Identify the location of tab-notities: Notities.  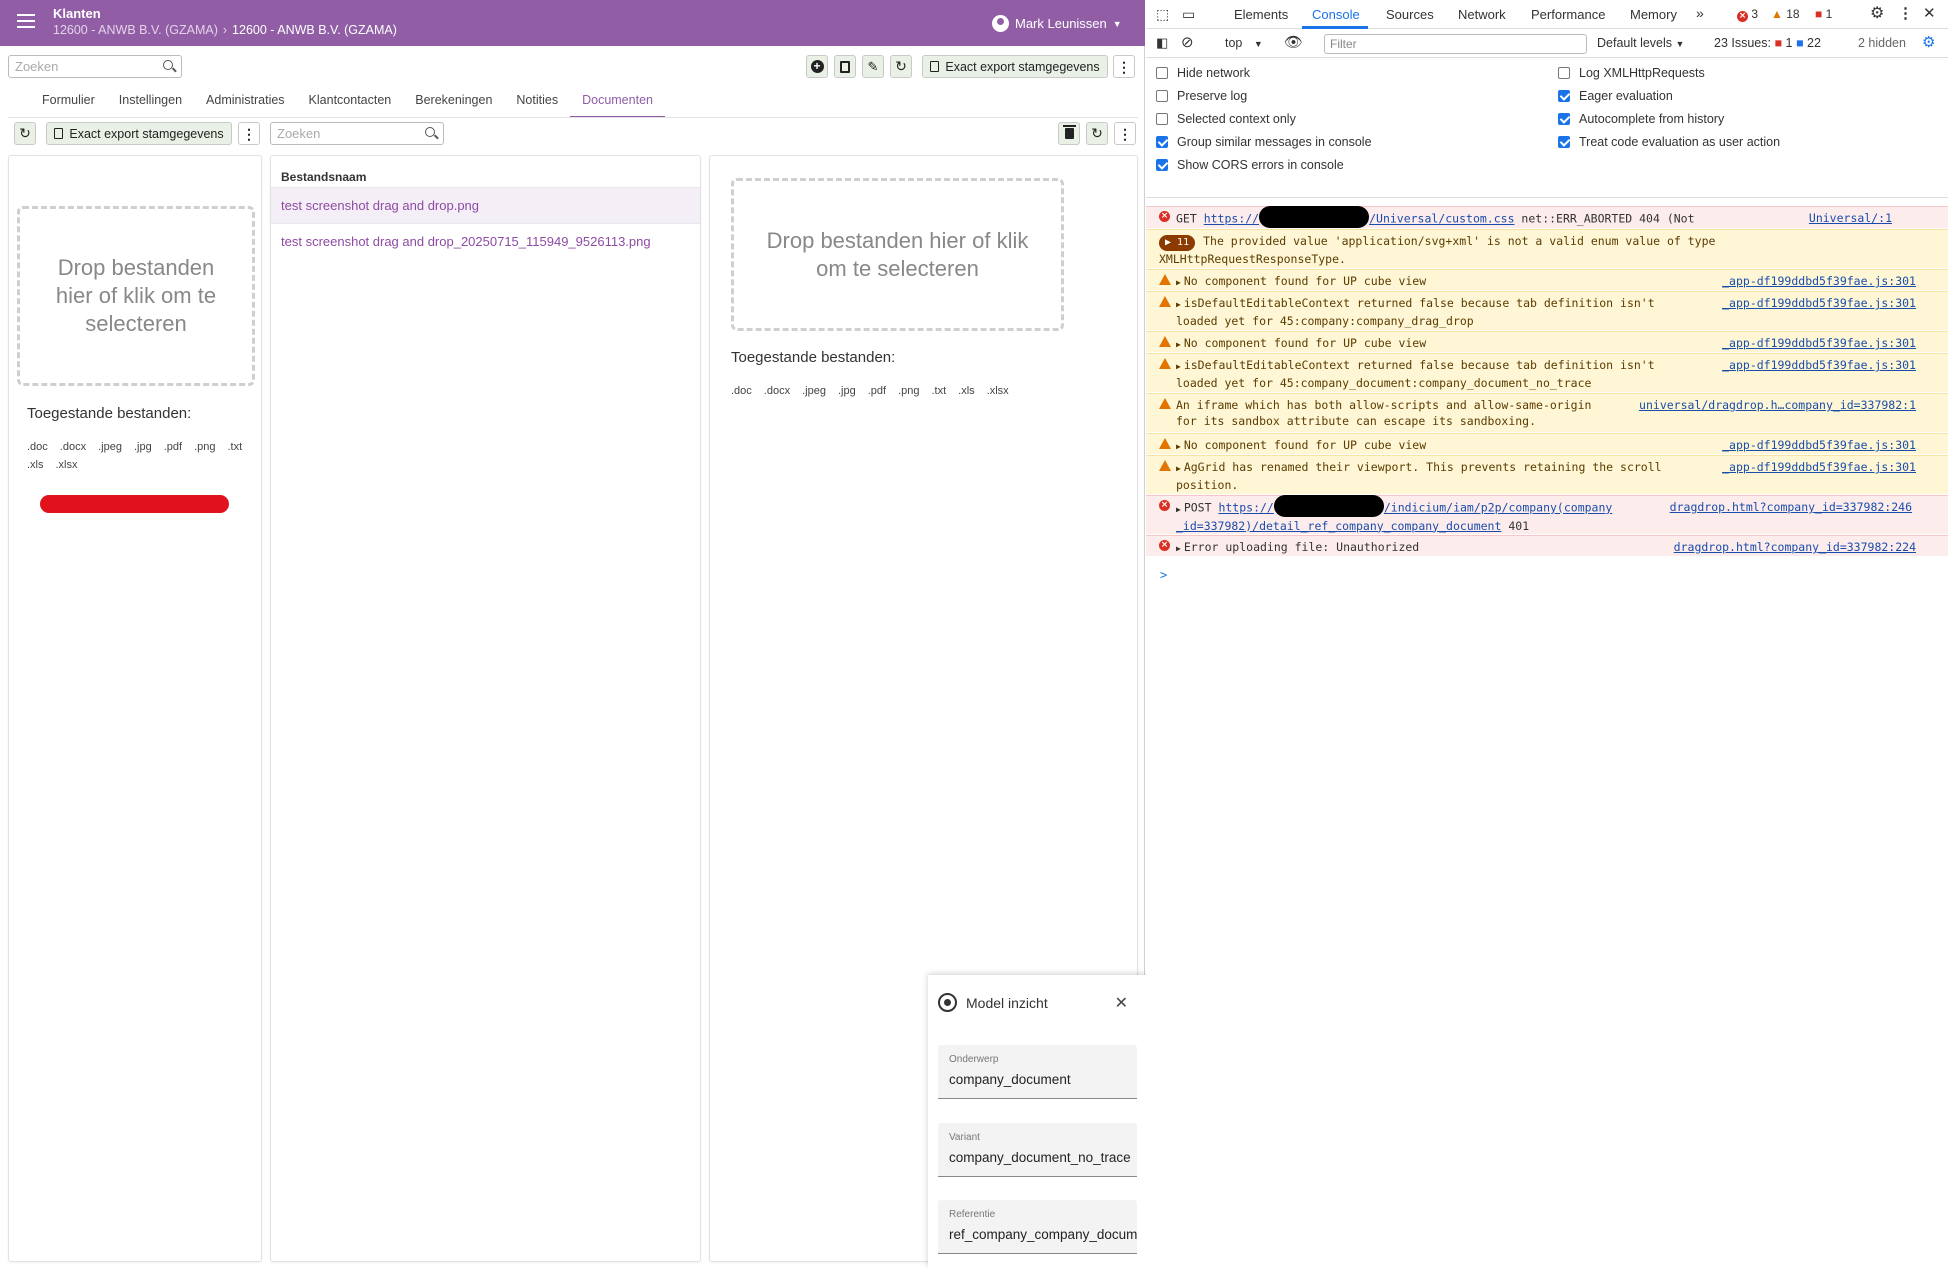
(537, 103).